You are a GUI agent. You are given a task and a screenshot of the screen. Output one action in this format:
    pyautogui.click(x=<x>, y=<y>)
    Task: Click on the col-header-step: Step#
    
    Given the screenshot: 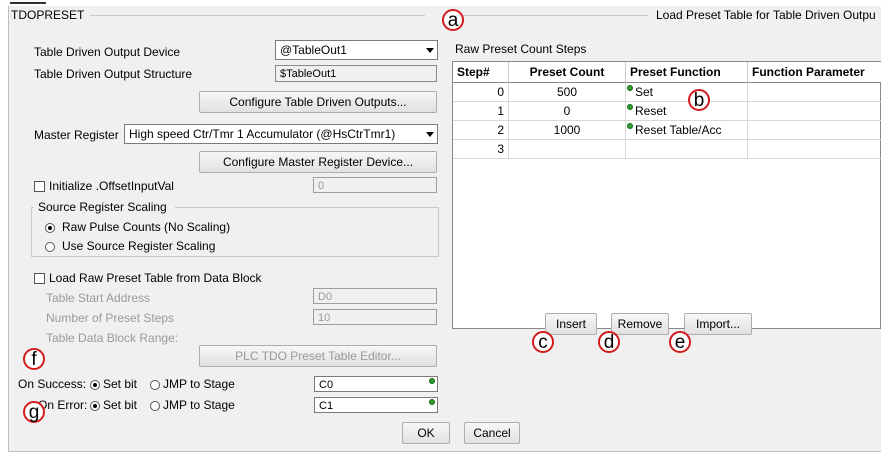 What is the action you would take?
    pyautogui.click(x=481, y=72)
    